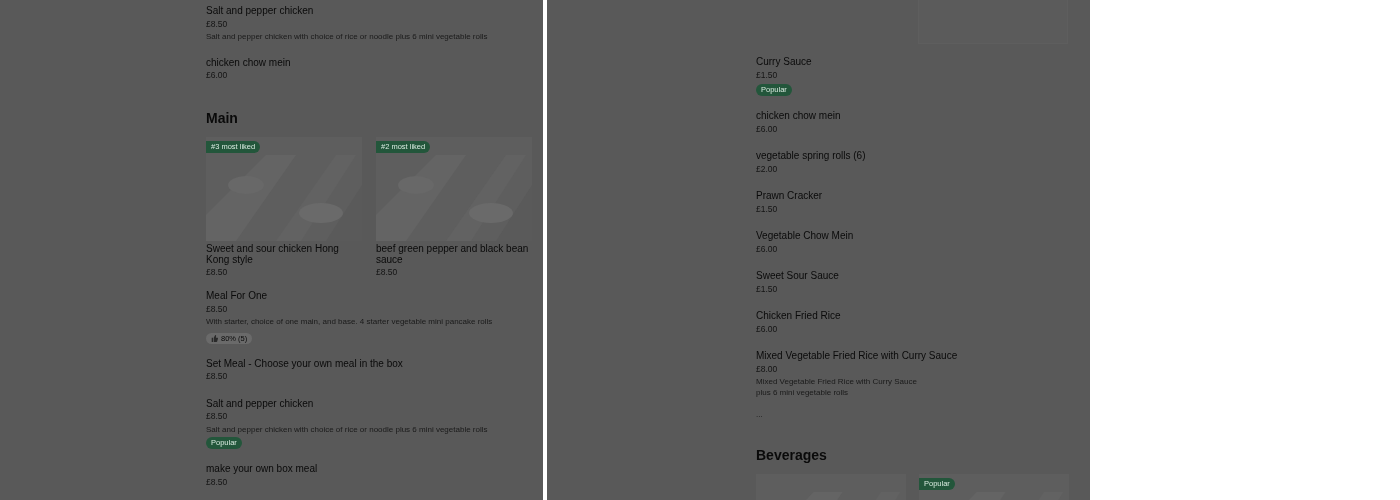 The width and height of the screenshot is (1400, 500). What do you see at coordinates (857, 356) in the screenshot?
I see `item-title: Mixed Vegetable Fried Rice with Curry Sauce` at bounding box center [857, 356].